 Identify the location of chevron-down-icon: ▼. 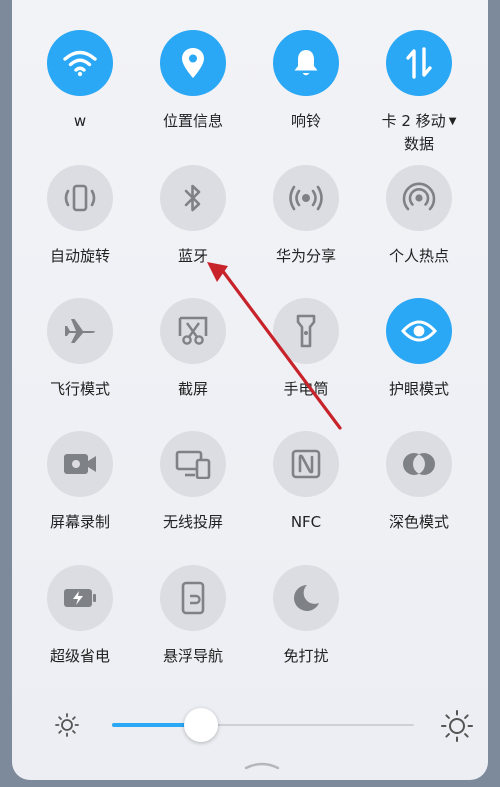
(453, 121).